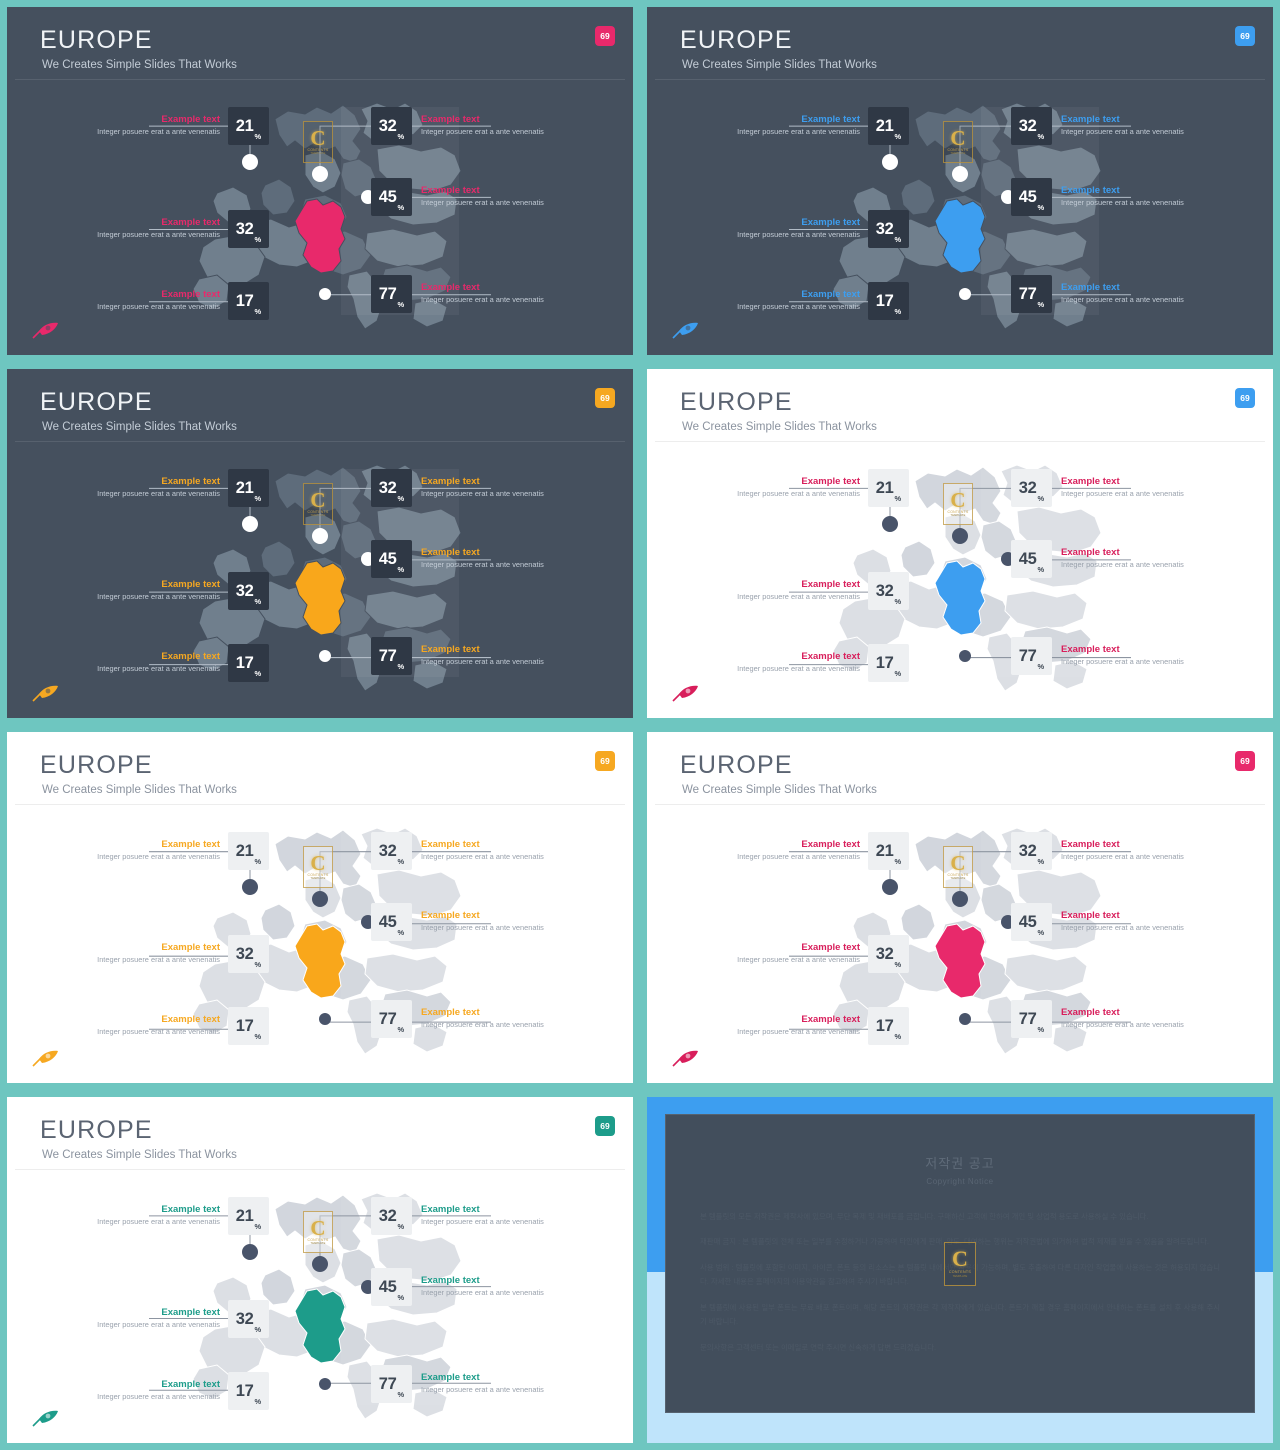  I want to click on contents-logo-watermark: C CONTENTS TEMPLATE, so click(958, 867).